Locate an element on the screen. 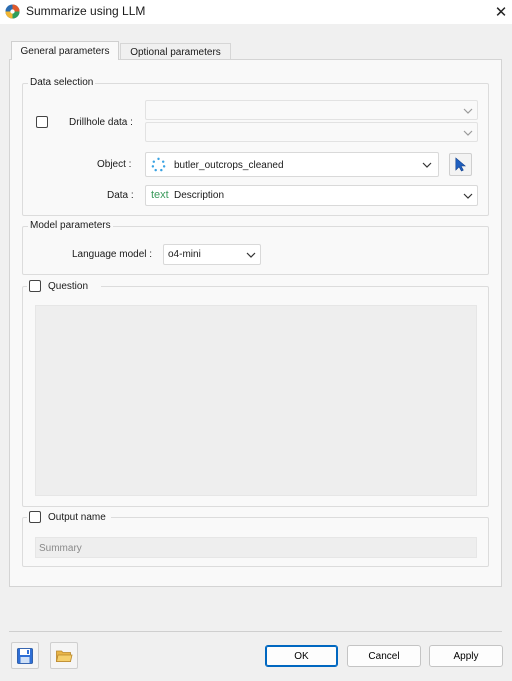  data-label: Data : is located at coordinates (120, 195).